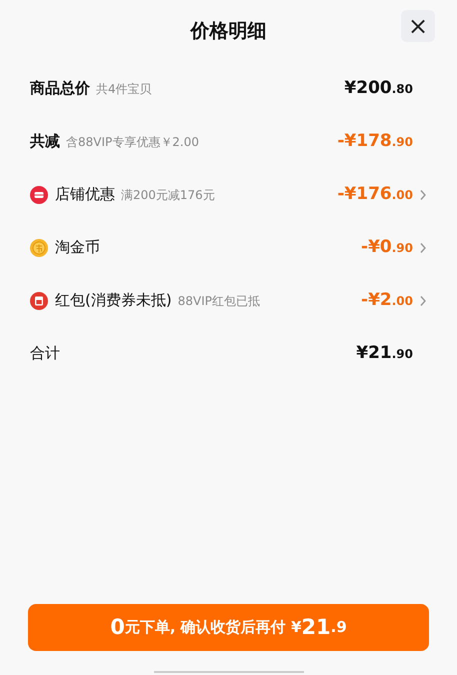  I want to click on row-label: 合计, so click(45, 353).